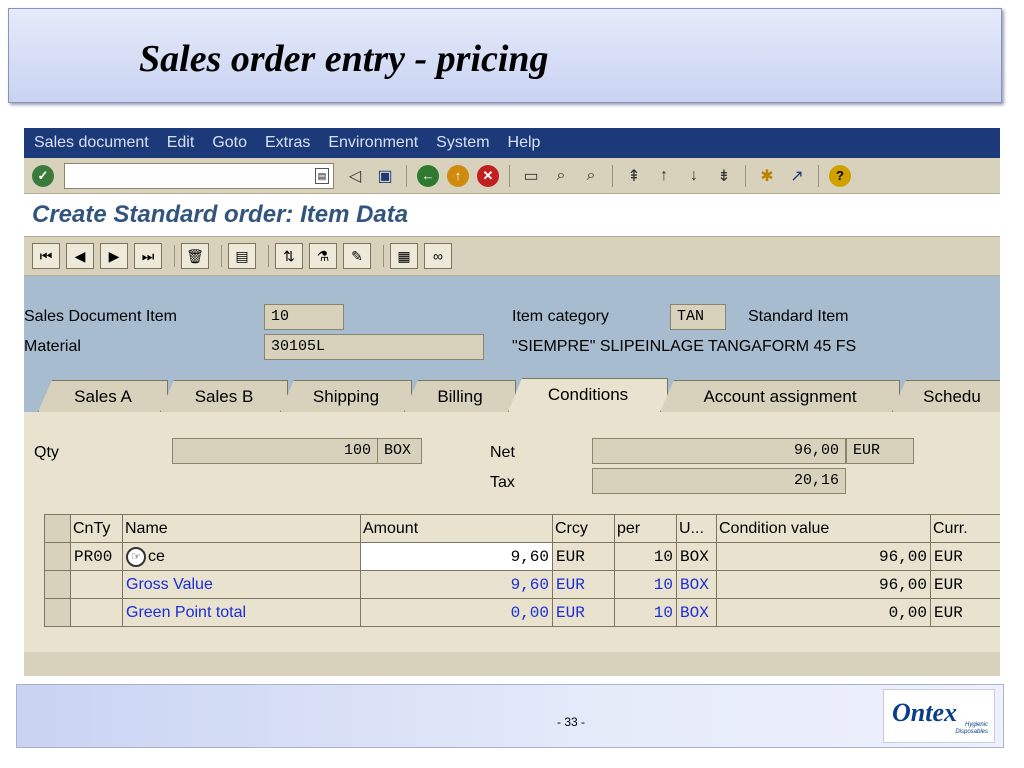 This screenshot has height=768, width=1024. I want to click on new-session-icon: ✱, so click(767, 176).